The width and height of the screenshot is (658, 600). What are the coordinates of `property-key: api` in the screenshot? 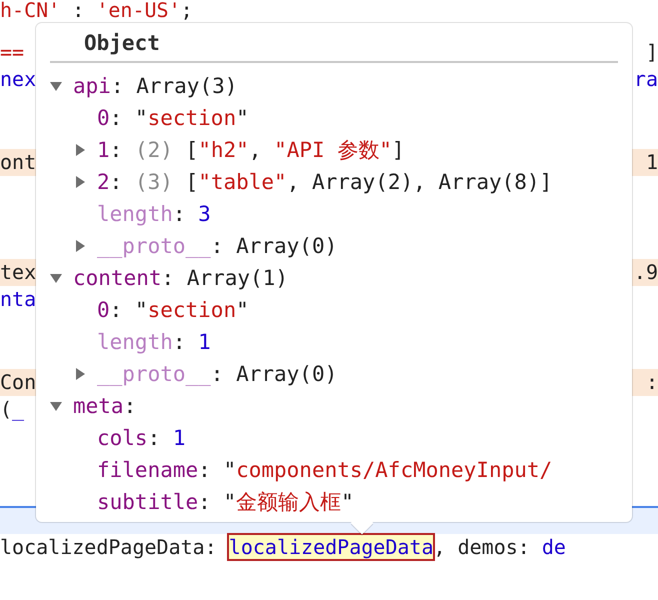 It's located at (92, 86).